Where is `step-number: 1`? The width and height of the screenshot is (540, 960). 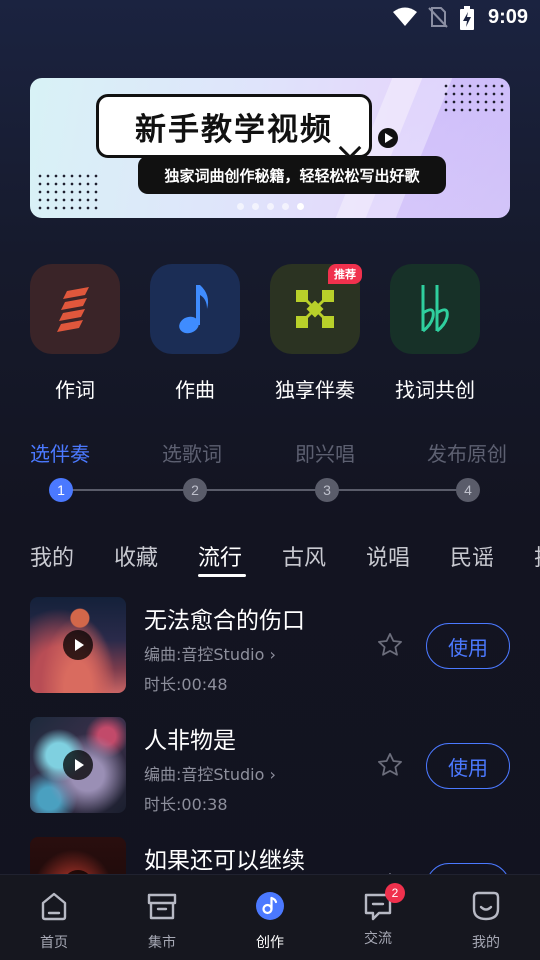
step-number: 1 is located at coordinates (61, 490).